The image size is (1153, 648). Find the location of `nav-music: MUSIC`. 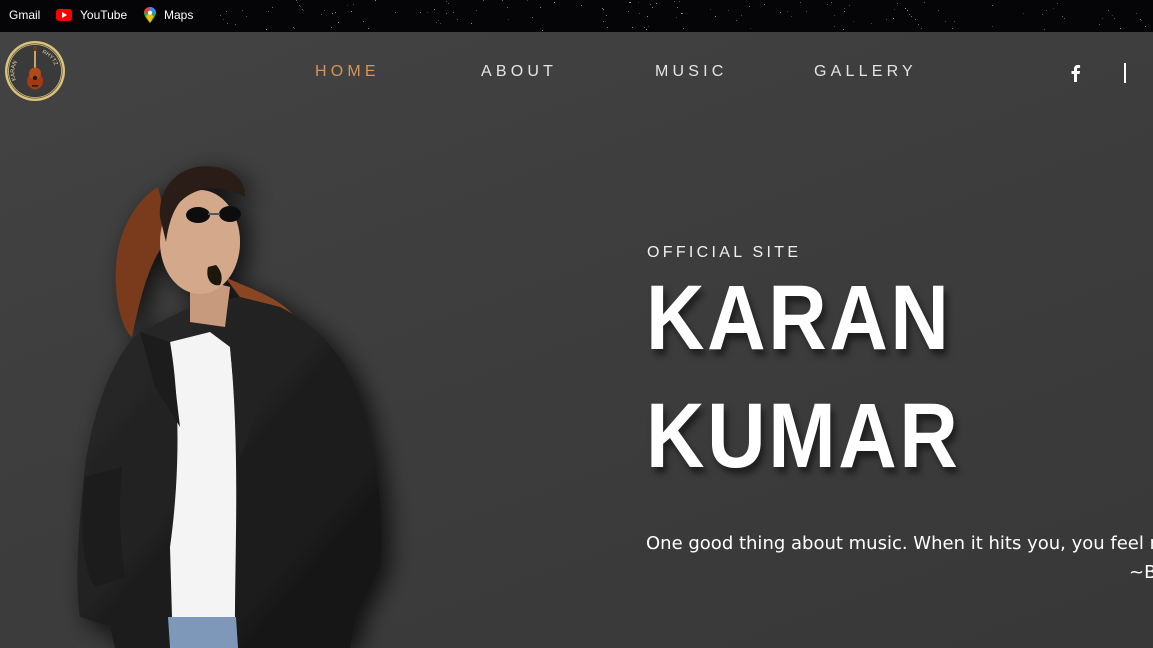

nav-music: MUSIC is located at coordinates (691, 72).